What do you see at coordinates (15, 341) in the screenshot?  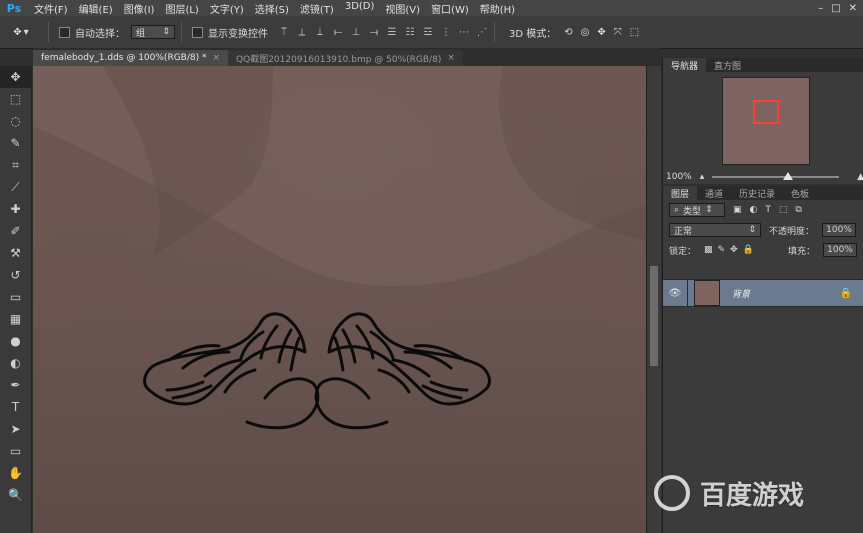 I see `blur-tool-button: ●` at bounding box center [15, 341].